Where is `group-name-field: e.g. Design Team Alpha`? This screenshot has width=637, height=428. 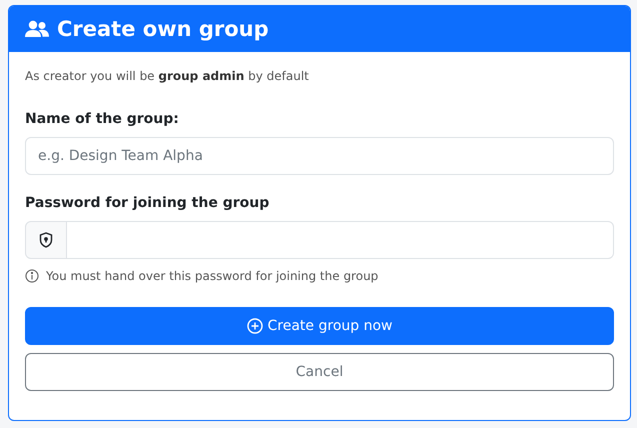
group-name-field: e.g. Design Team Alpha is located at coordinates (319, 156).